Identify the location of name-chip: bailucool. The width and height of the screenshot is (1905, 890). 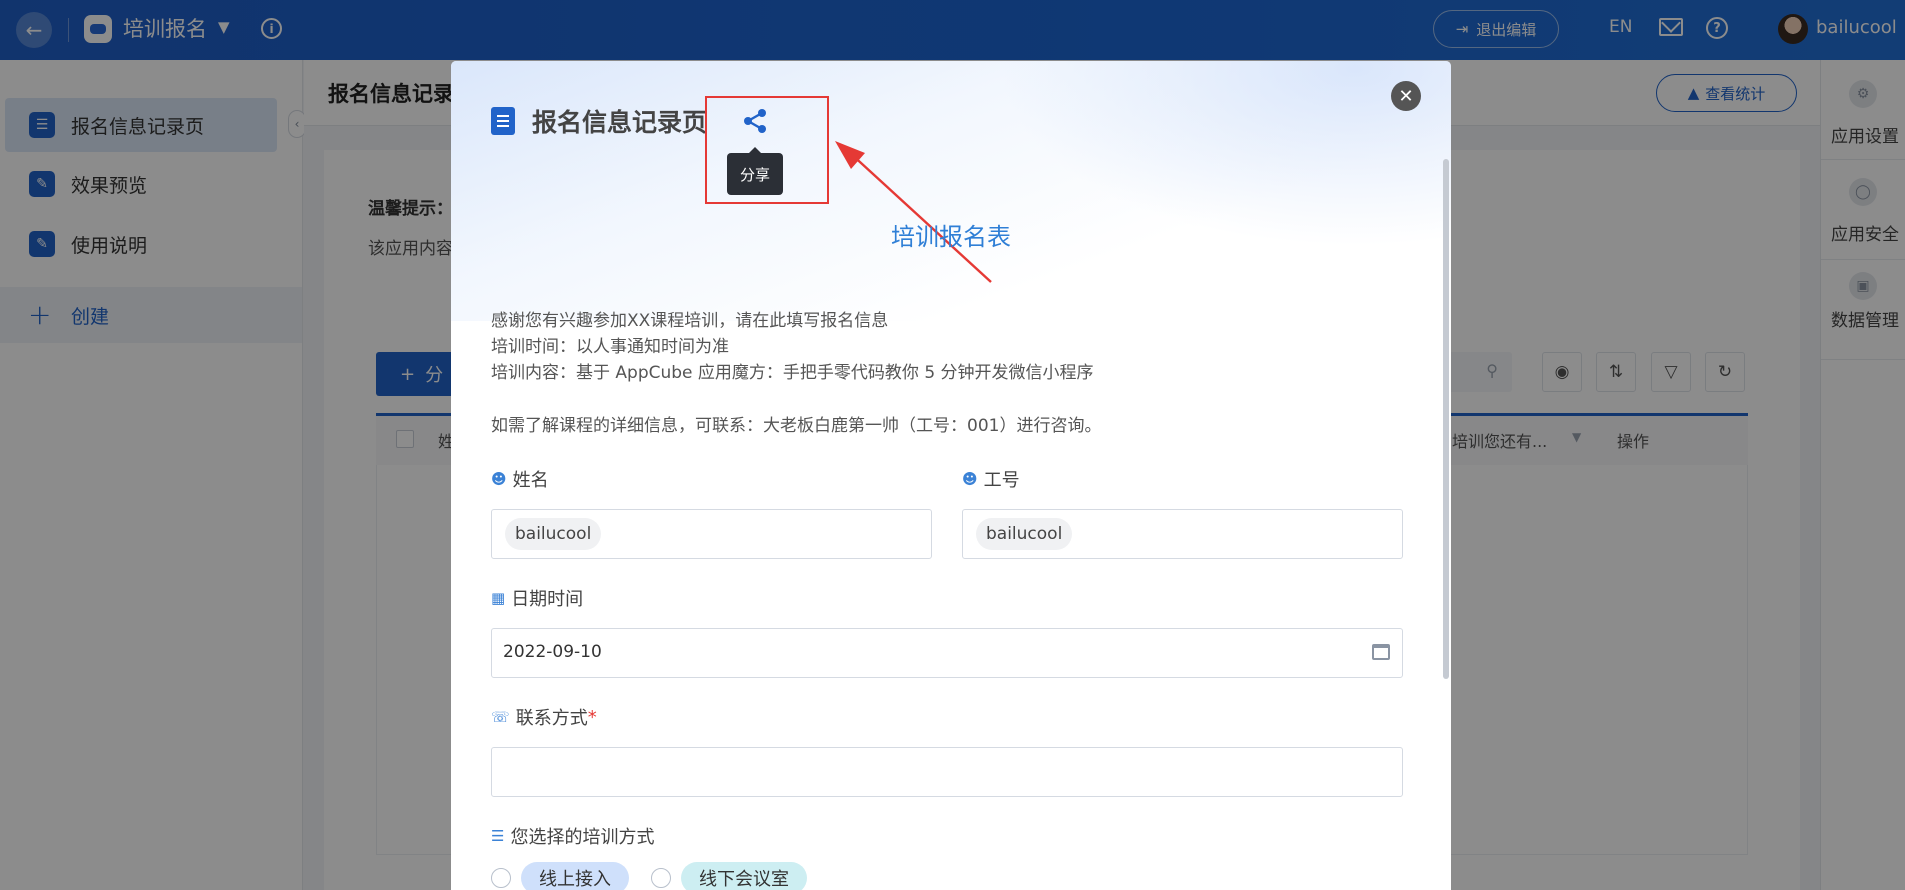
(553, 534).